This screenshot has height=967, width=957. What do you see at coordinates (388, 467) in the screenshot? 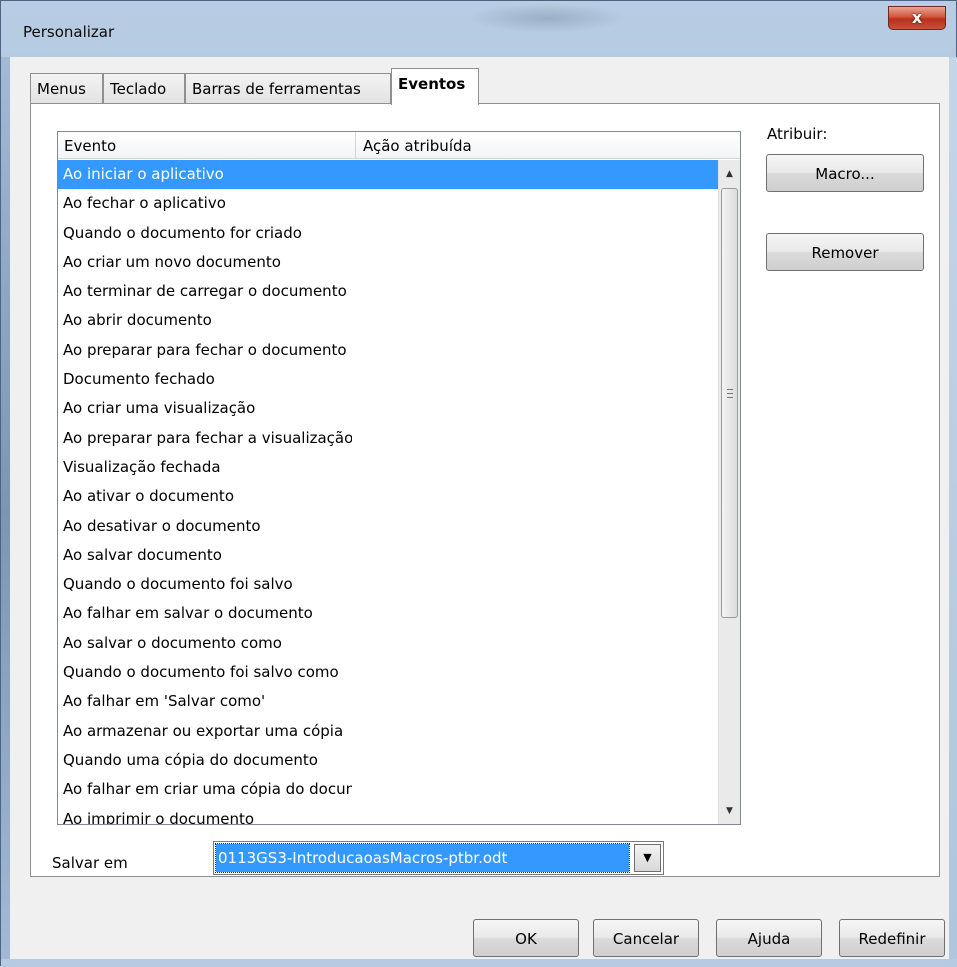
I see `list-item: Visualização fechada` at bounding box center [388, 467].